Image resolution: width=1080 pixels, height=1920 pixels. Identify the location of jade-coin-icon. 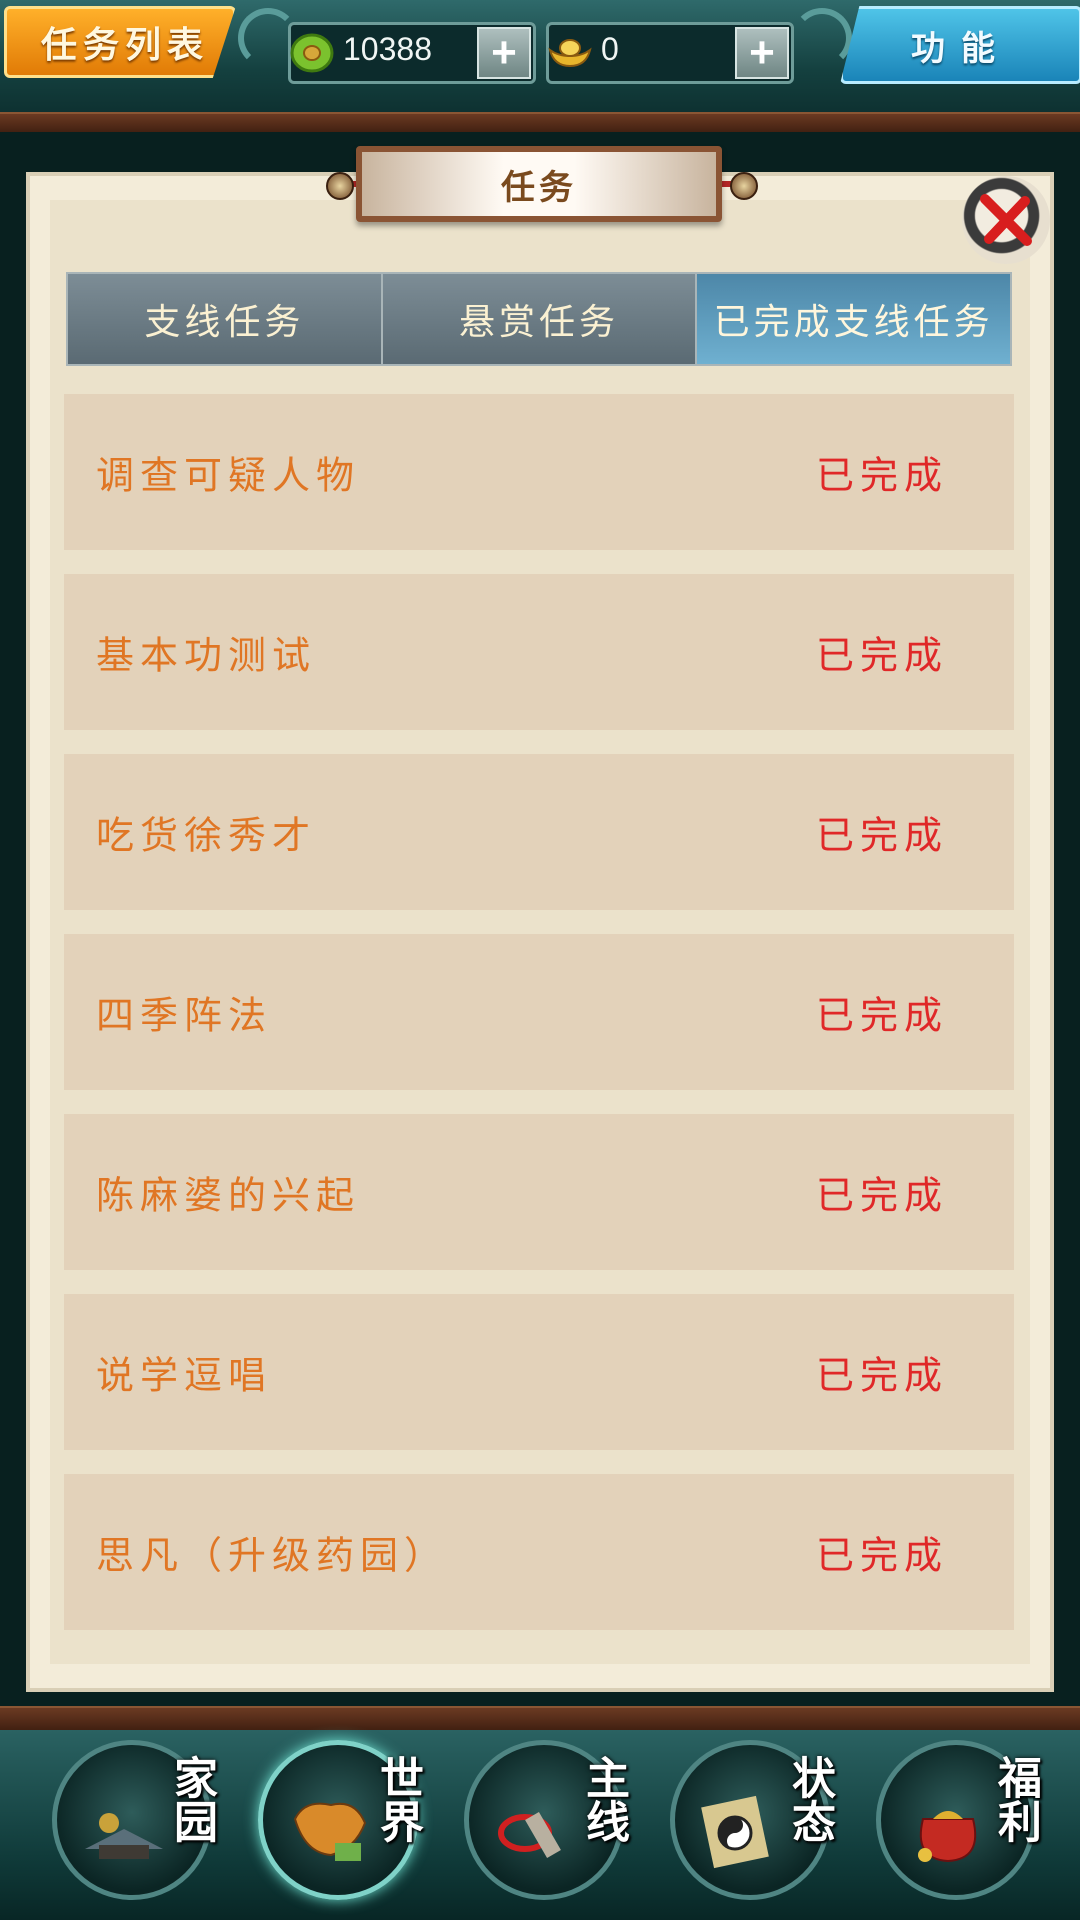
(312, 52).